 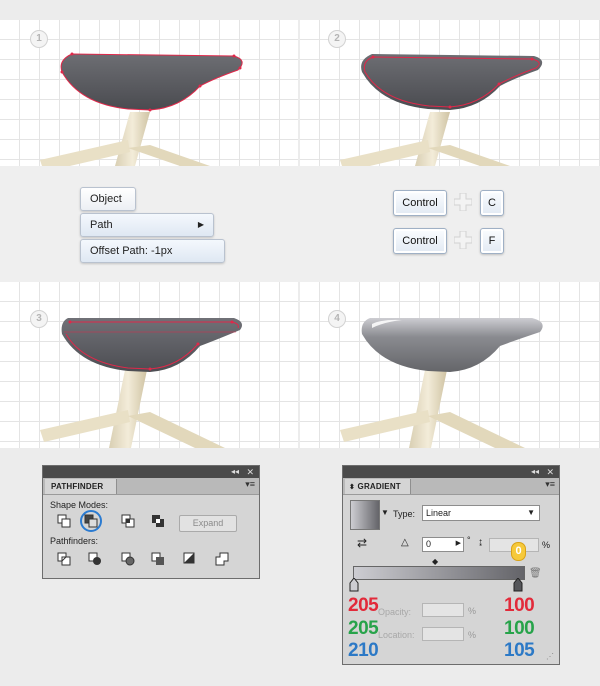 I want to click on resize-grip-icon: ⋰, so click(x=550, y=656).